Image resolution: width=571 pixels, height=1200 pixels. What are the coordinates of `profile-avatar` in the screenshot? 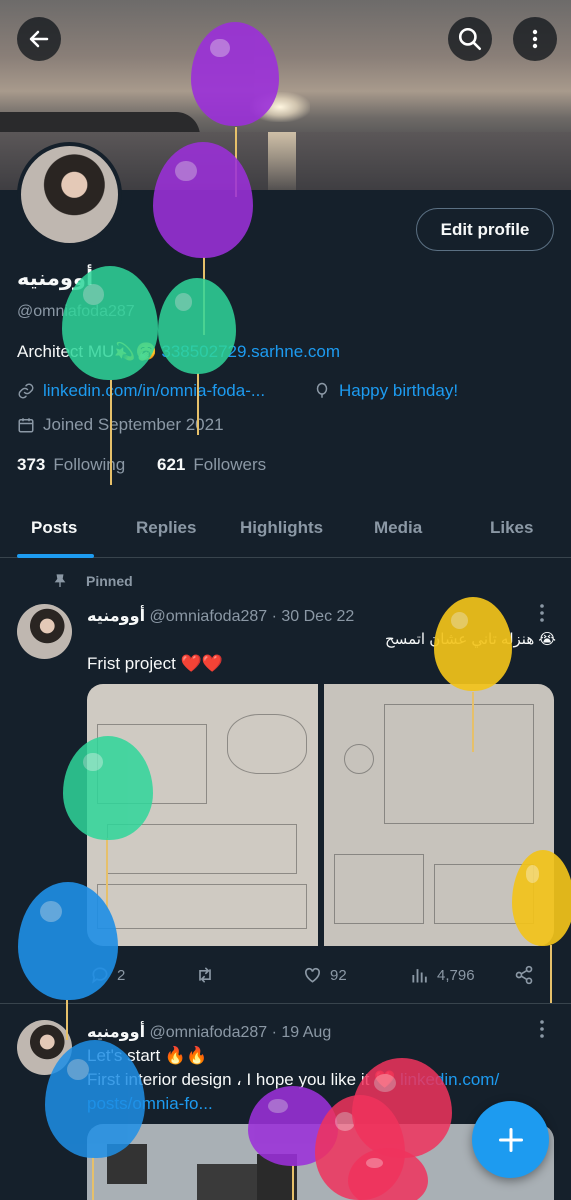 It's located at (69, 194).